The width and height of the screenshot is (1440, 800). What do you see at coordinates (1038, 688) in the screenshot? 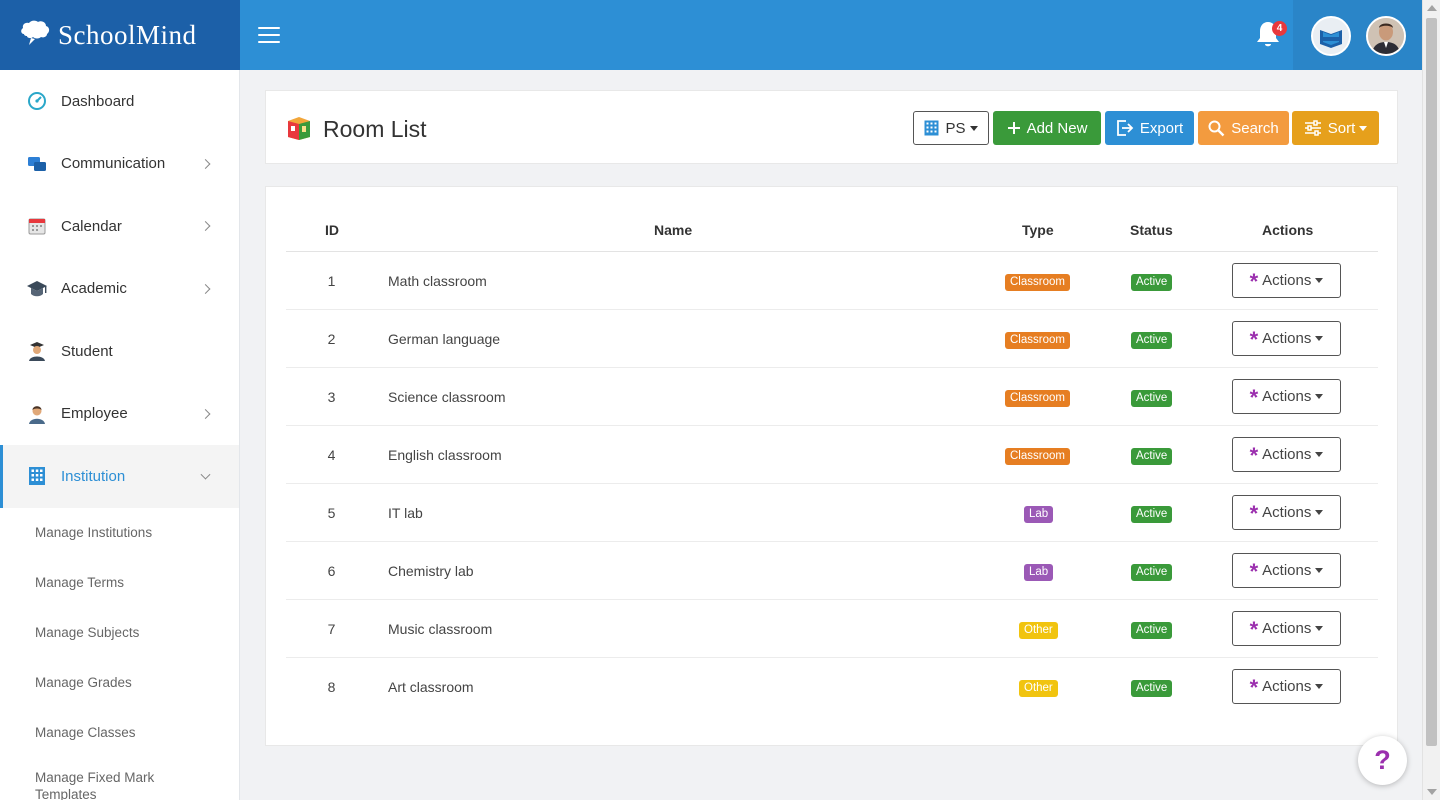
I see `type-badge: Other` at bounding box center [1038, 688].